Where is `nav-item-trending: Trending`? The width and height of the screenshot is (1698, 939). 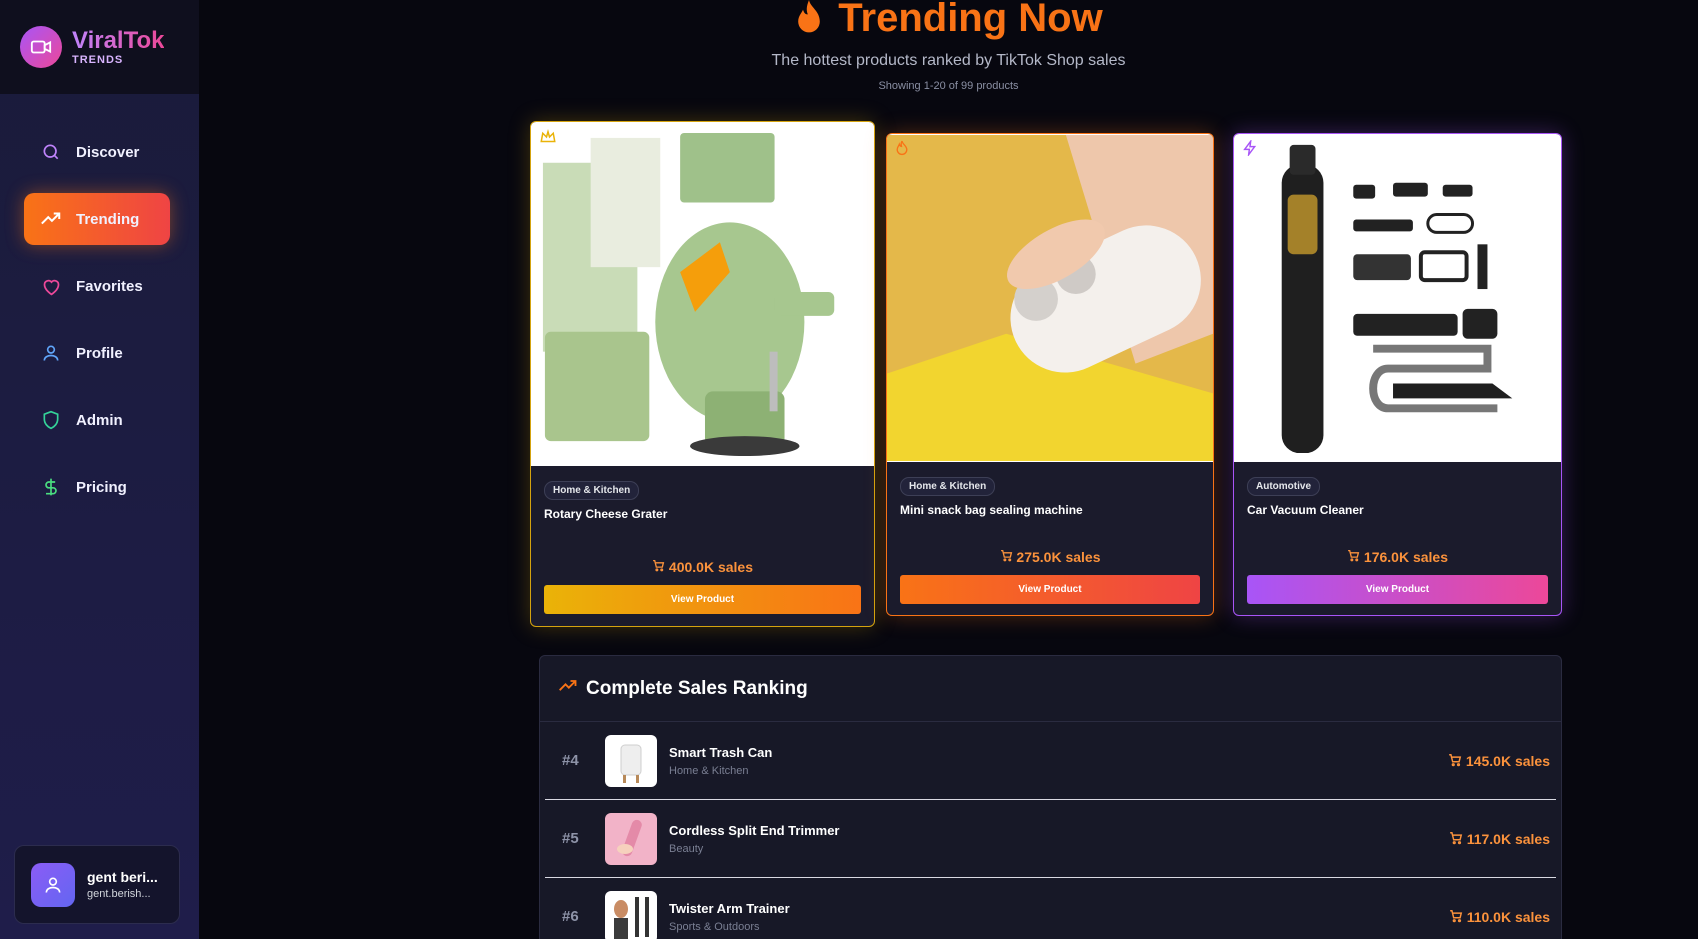 nav-item-trending: Trending is located at coordinates (97, 219).